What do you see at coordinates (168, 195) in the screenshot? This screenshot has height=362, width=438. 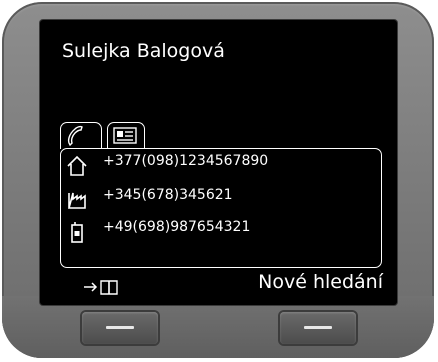 I see `entry-number: +345(678)345621` at bounding box center [168, 195].